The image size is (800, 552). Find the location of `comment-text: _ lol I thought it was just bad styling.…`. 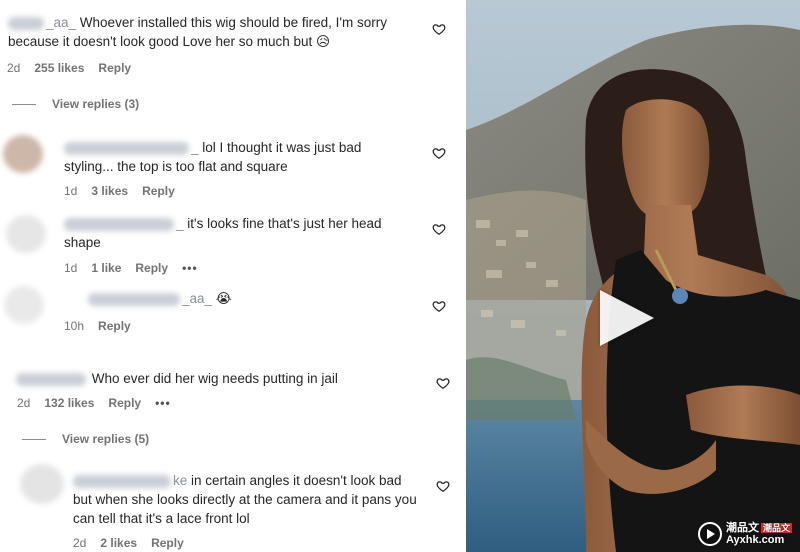

comment-text: _ lol I thought it was just bad styling.… is located at coordinates (229, 157).